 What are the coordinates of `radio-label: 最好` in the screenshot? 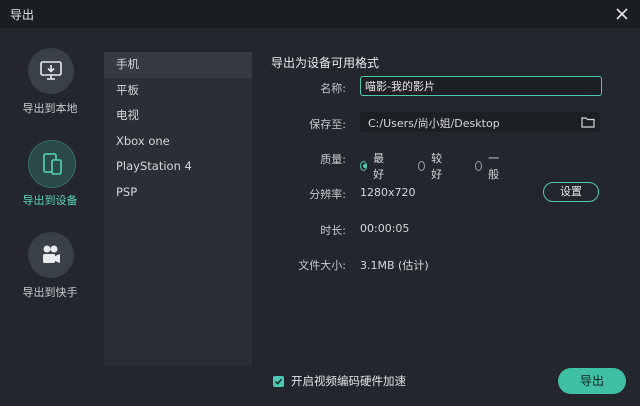 It's located at (379, 166).